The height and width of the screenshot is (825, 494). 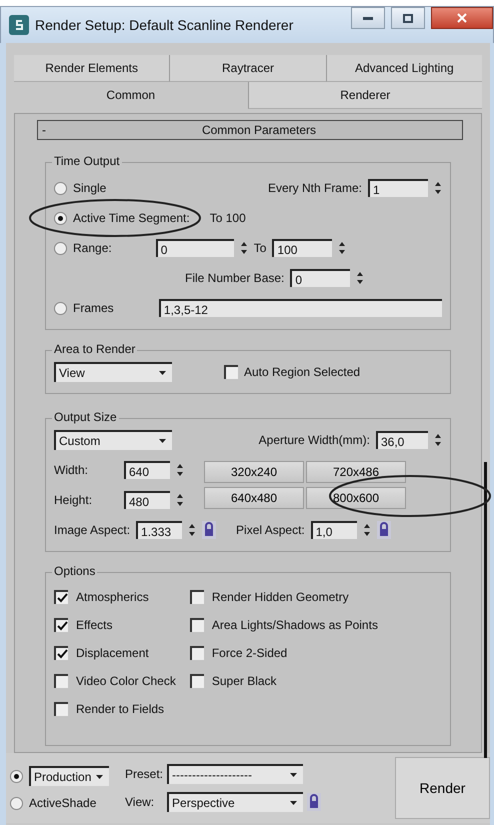 I want to click on preset-dropdown: --------------------, so click(x=235, y=774).